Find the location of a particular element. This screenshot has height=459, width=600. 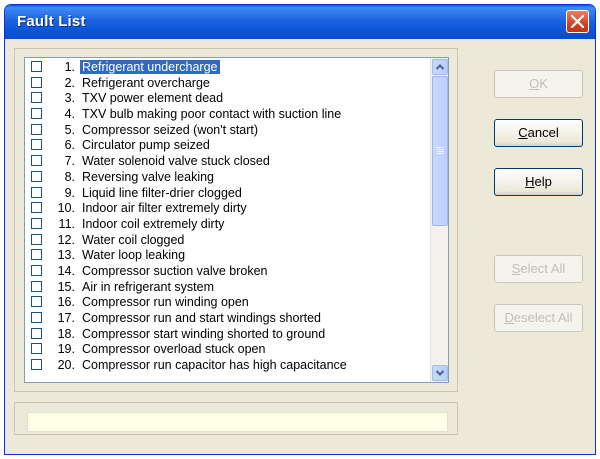

fault-number: 1. is located at coordinates (69, 67).